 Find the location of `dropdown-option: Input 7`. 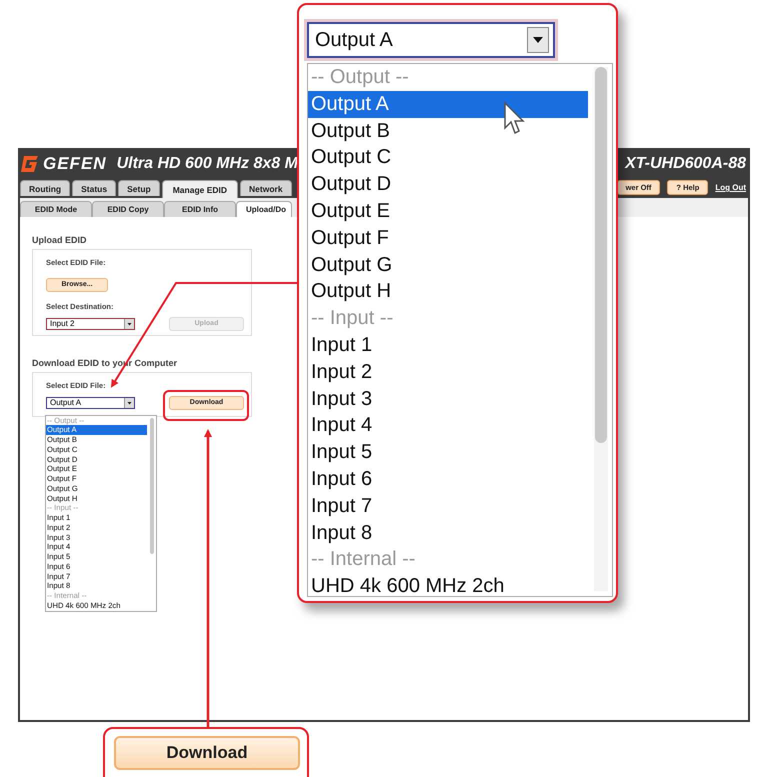

dropdown-option: Input 7 is located at coordinates (448, 506).